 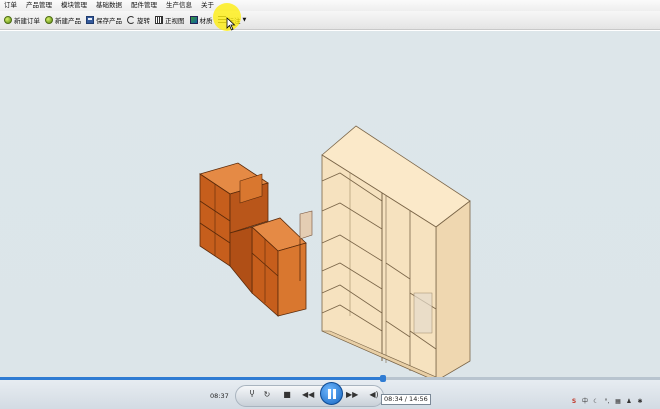 What do you see at coordinates (219, 396) in the screenshot?
I see `current-time: 08:37` at bounding box center [219, 396].